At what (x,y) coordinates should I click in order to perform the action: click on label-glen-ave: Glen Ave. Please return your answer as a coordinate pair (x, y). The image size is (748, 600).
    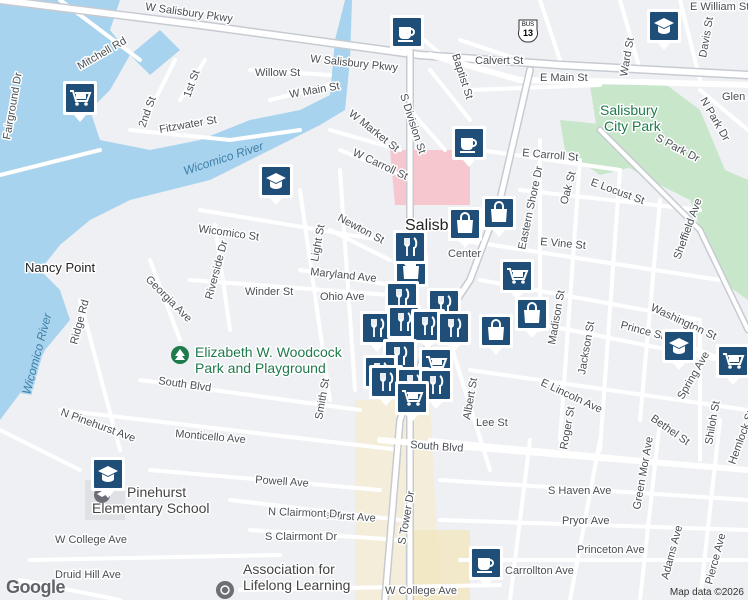
    Looking at the image, I should click on (735, 97).